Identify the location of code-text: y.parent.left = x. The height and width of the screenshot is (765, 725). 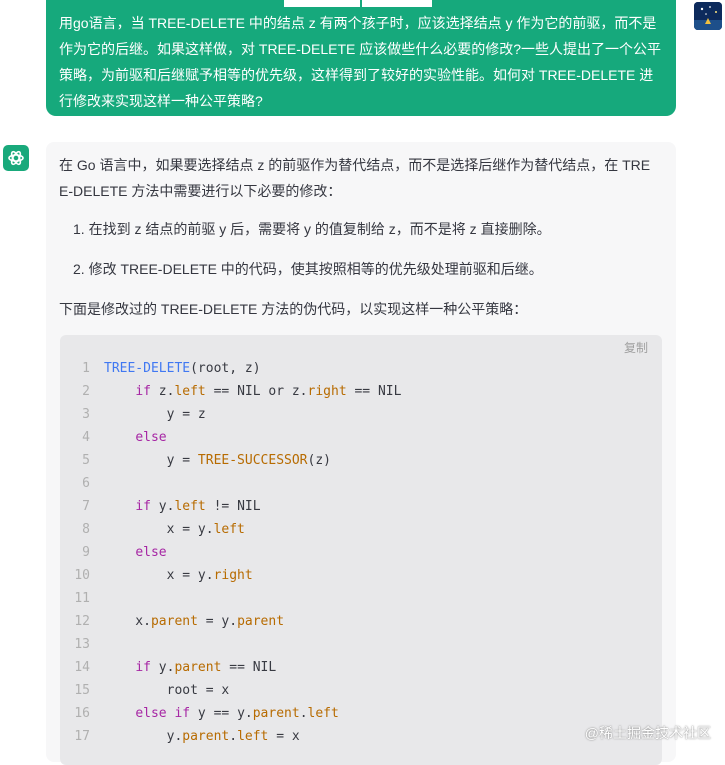
(202, 736).